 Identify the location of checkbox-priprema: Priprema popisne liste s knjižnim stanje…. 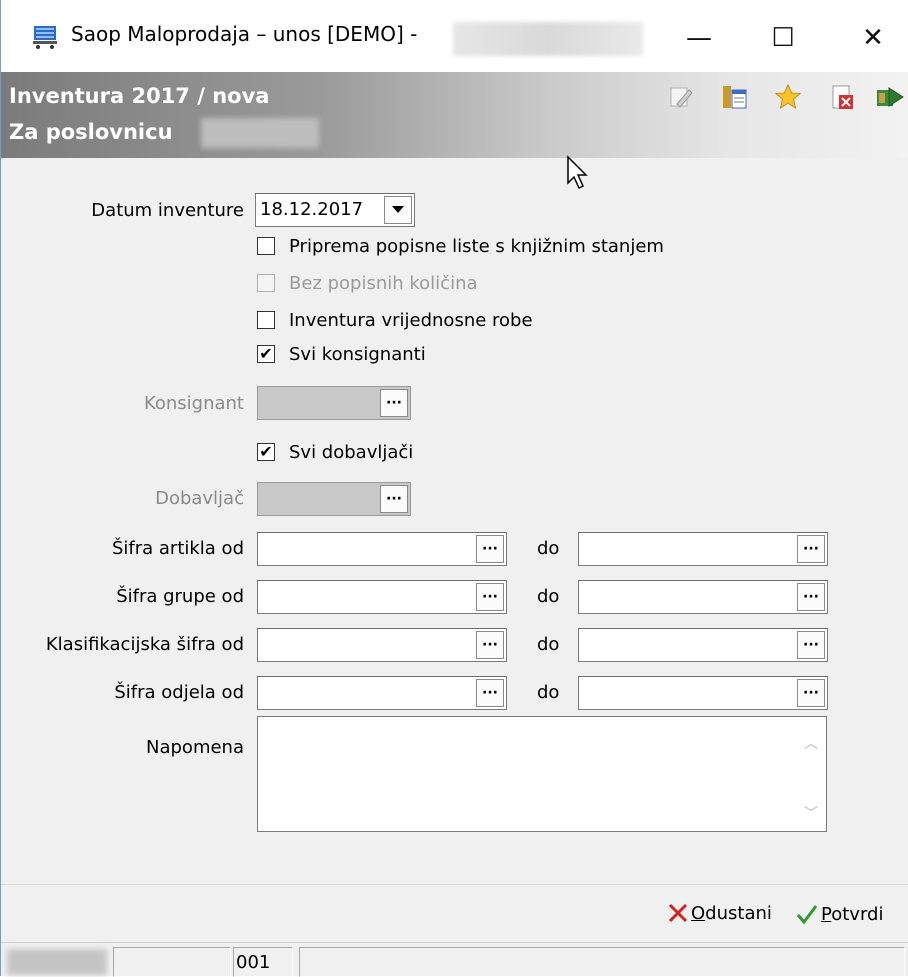
(460, 246).